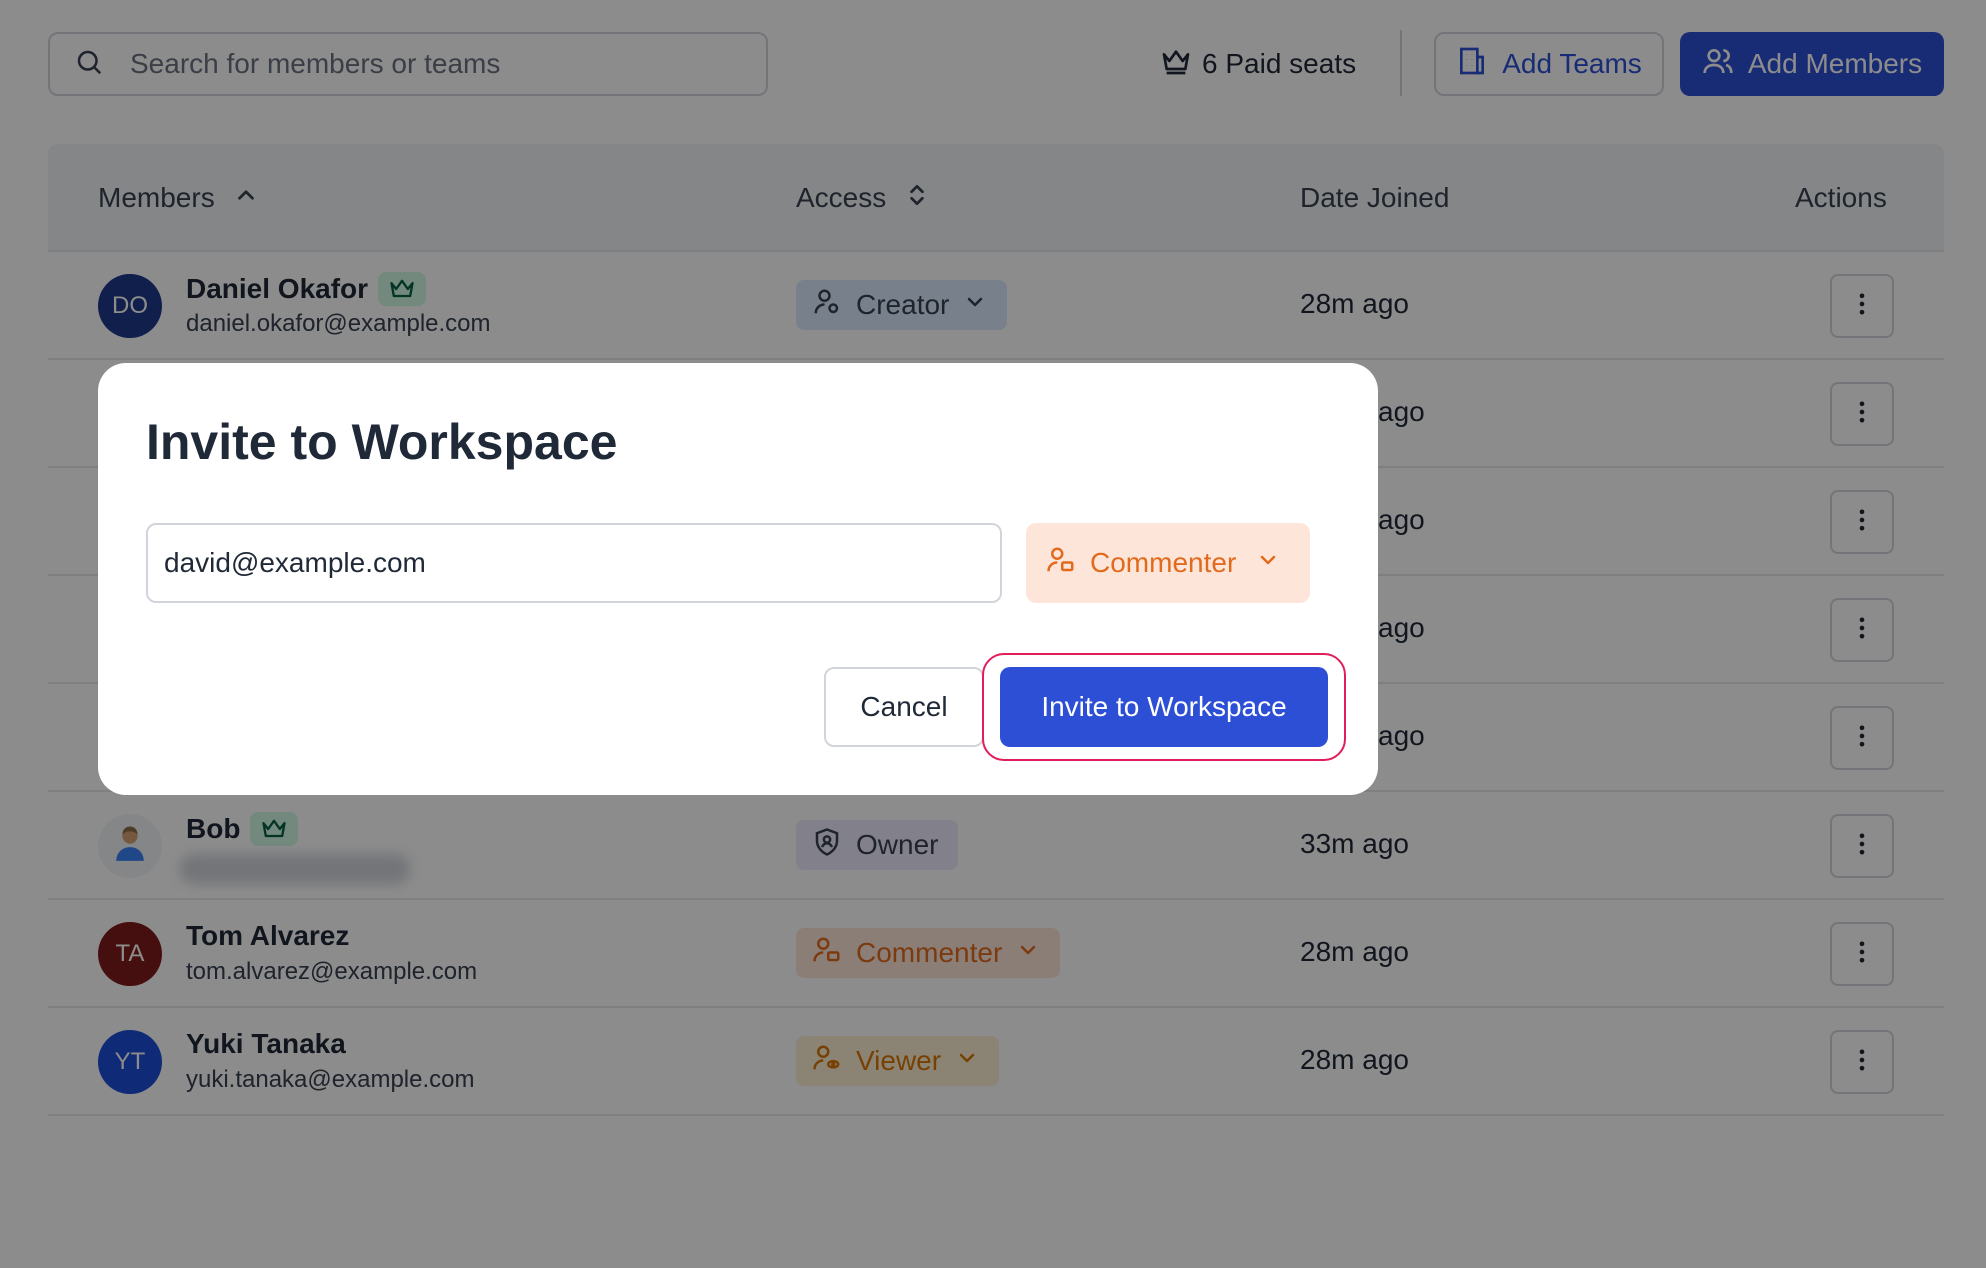 The height and width of the screenshot is (1268, 1986). I want to click on role-label: Commenter, so click(1163, 562).